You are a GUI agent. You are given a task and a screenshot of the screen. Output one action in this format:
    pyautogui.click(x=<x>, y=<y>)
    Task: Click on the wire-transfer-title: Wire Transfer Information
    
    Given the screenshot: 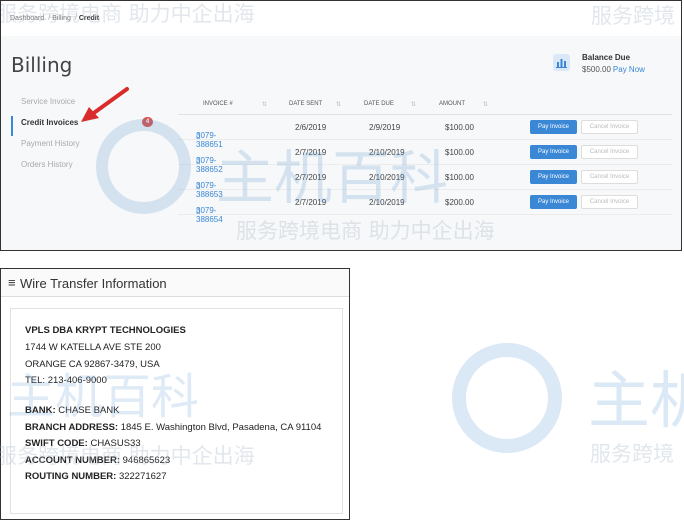 What is the action you would take?
    pyautogui.click(x=93, y=283)
    